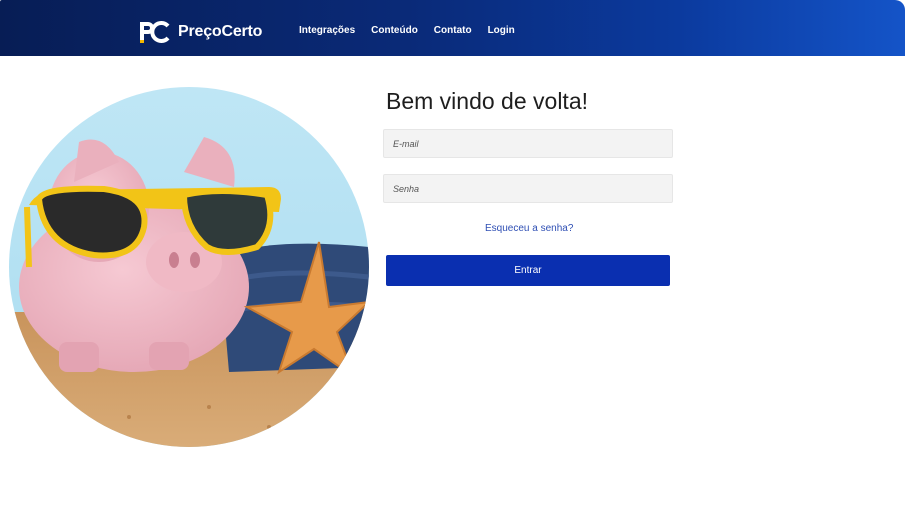  What do you see at coordinates (528, 270) in the screenshot?
I see `login-submit-button: Entrar` at bounding box center [528, 270].